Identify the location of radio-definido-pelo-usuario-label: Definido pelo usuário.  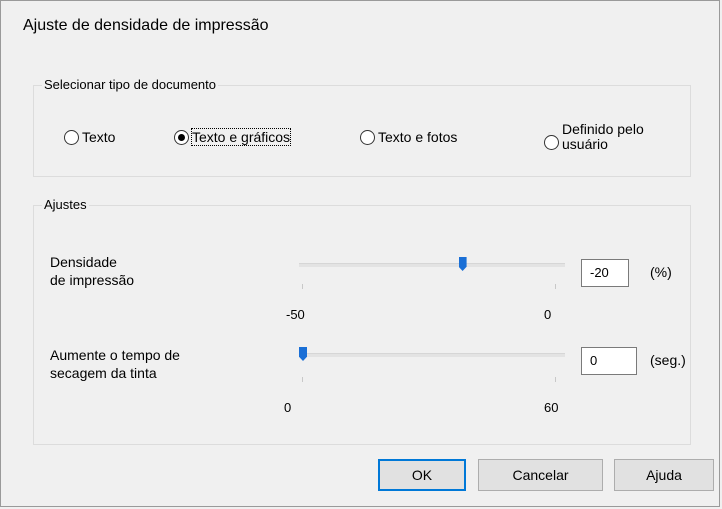
(603, 137).